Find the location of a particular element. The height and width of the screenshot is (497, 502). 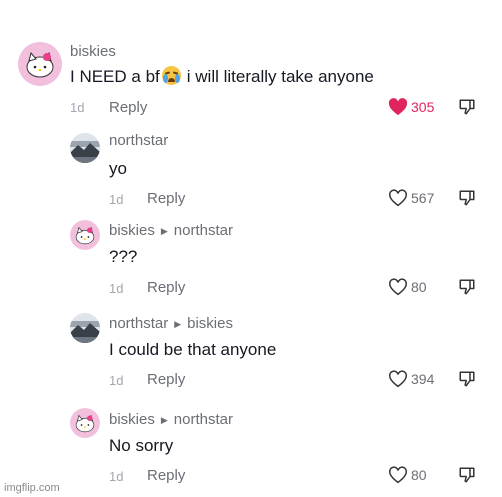

like-button: 567 is located at coordinates (411, 198).